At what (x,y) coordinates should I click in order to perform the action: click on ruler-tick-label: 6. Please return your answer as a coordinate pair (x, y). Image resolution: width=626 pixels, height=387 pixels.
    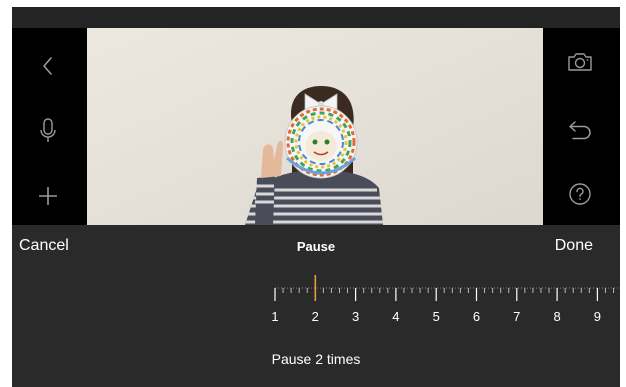
    Looking at the image, I should click on (476, 316).